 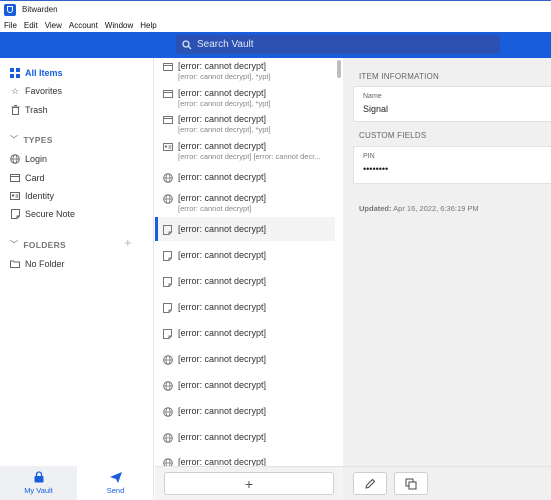 I want to click on nav-my-vault: My Vault, so click(x=38, y=483).